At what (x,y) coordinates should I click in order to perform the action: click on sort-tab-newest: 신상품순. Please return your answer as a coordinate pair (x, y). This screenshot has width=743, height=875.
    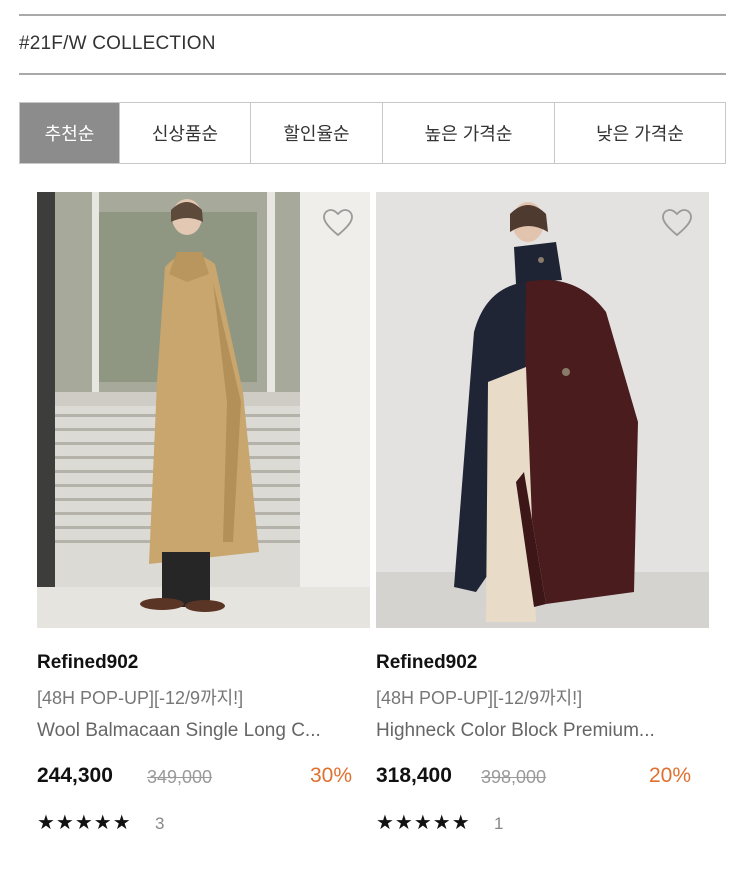
    Looking at the image, I should click on (185, 133).